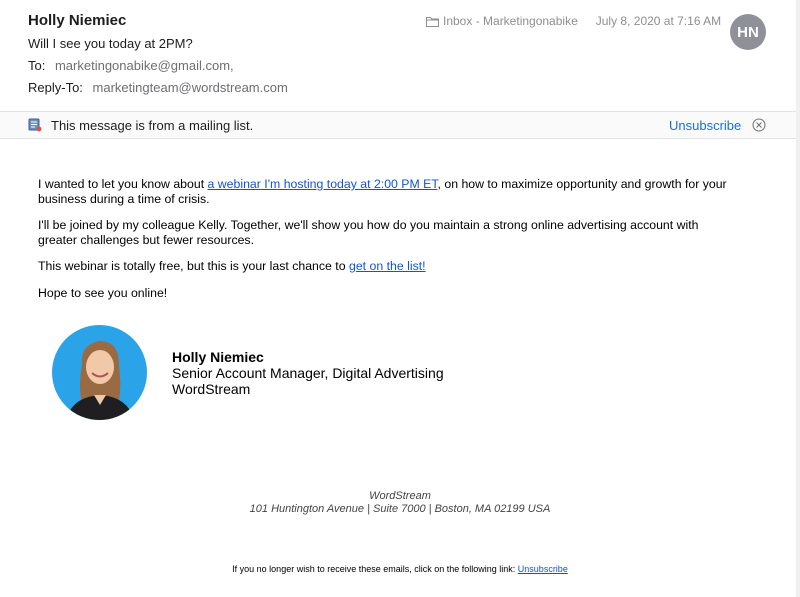 The height and width of the screenshot is (597, 800). What do you see at coordinates (705, 125) in the screenshot?
I see `unsubscribe-button: Unsubscribe` at bounding box center [705, 125].